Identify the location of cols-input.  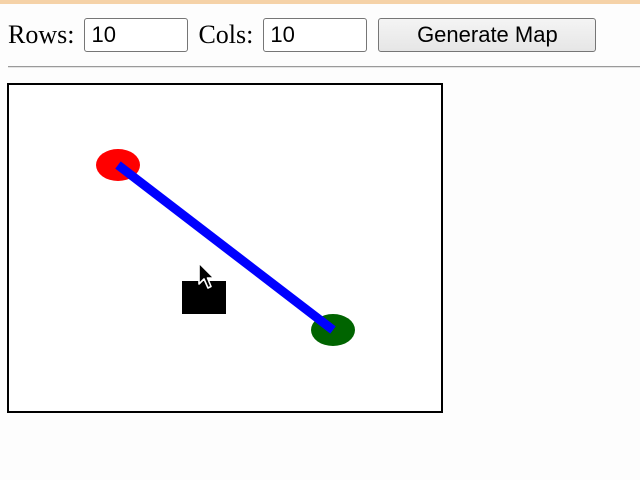
(315, 35).